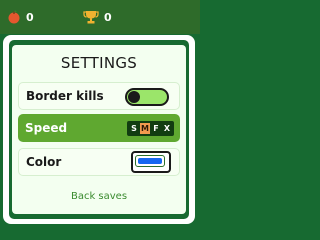 This screenshot has height=240, width=320. Describe the element at coordinates (91, 17) in the screenshot. I see `trophy-icon` at that location.